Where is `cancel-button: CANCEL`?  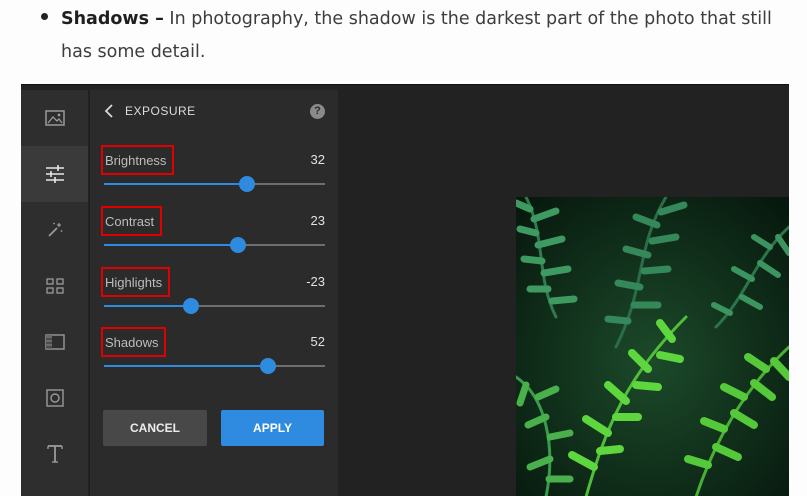 cancel-button: CANCEL is located at coordinates (155, 428).